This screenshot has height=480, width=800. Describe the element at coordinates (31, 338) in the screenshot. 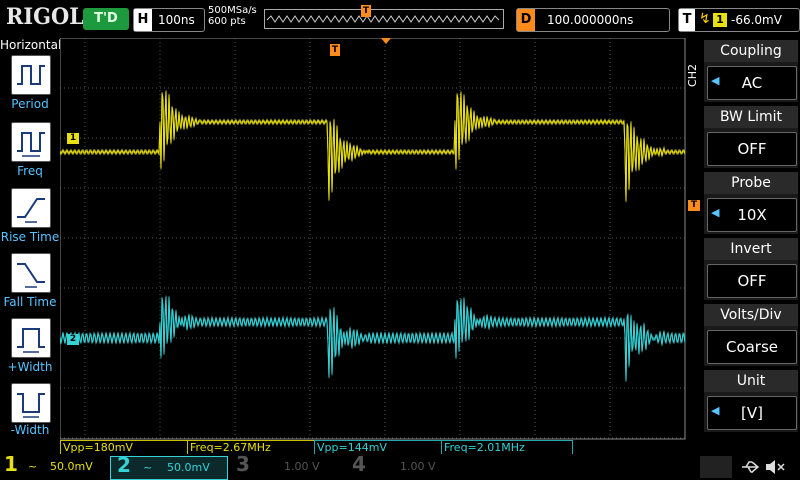

I see `positive-width-icon` at that location.